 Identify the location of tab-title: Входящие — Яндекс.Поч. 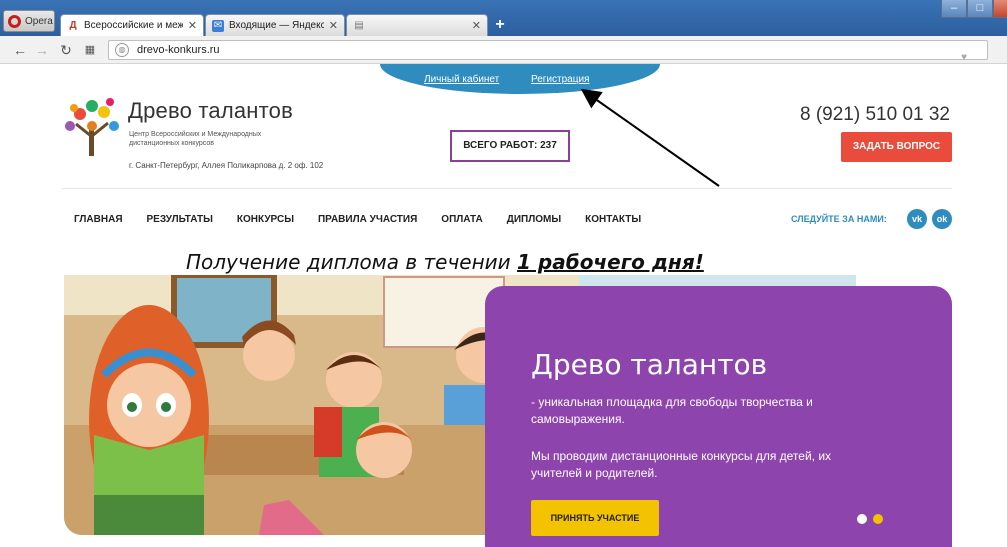
(276, 25).